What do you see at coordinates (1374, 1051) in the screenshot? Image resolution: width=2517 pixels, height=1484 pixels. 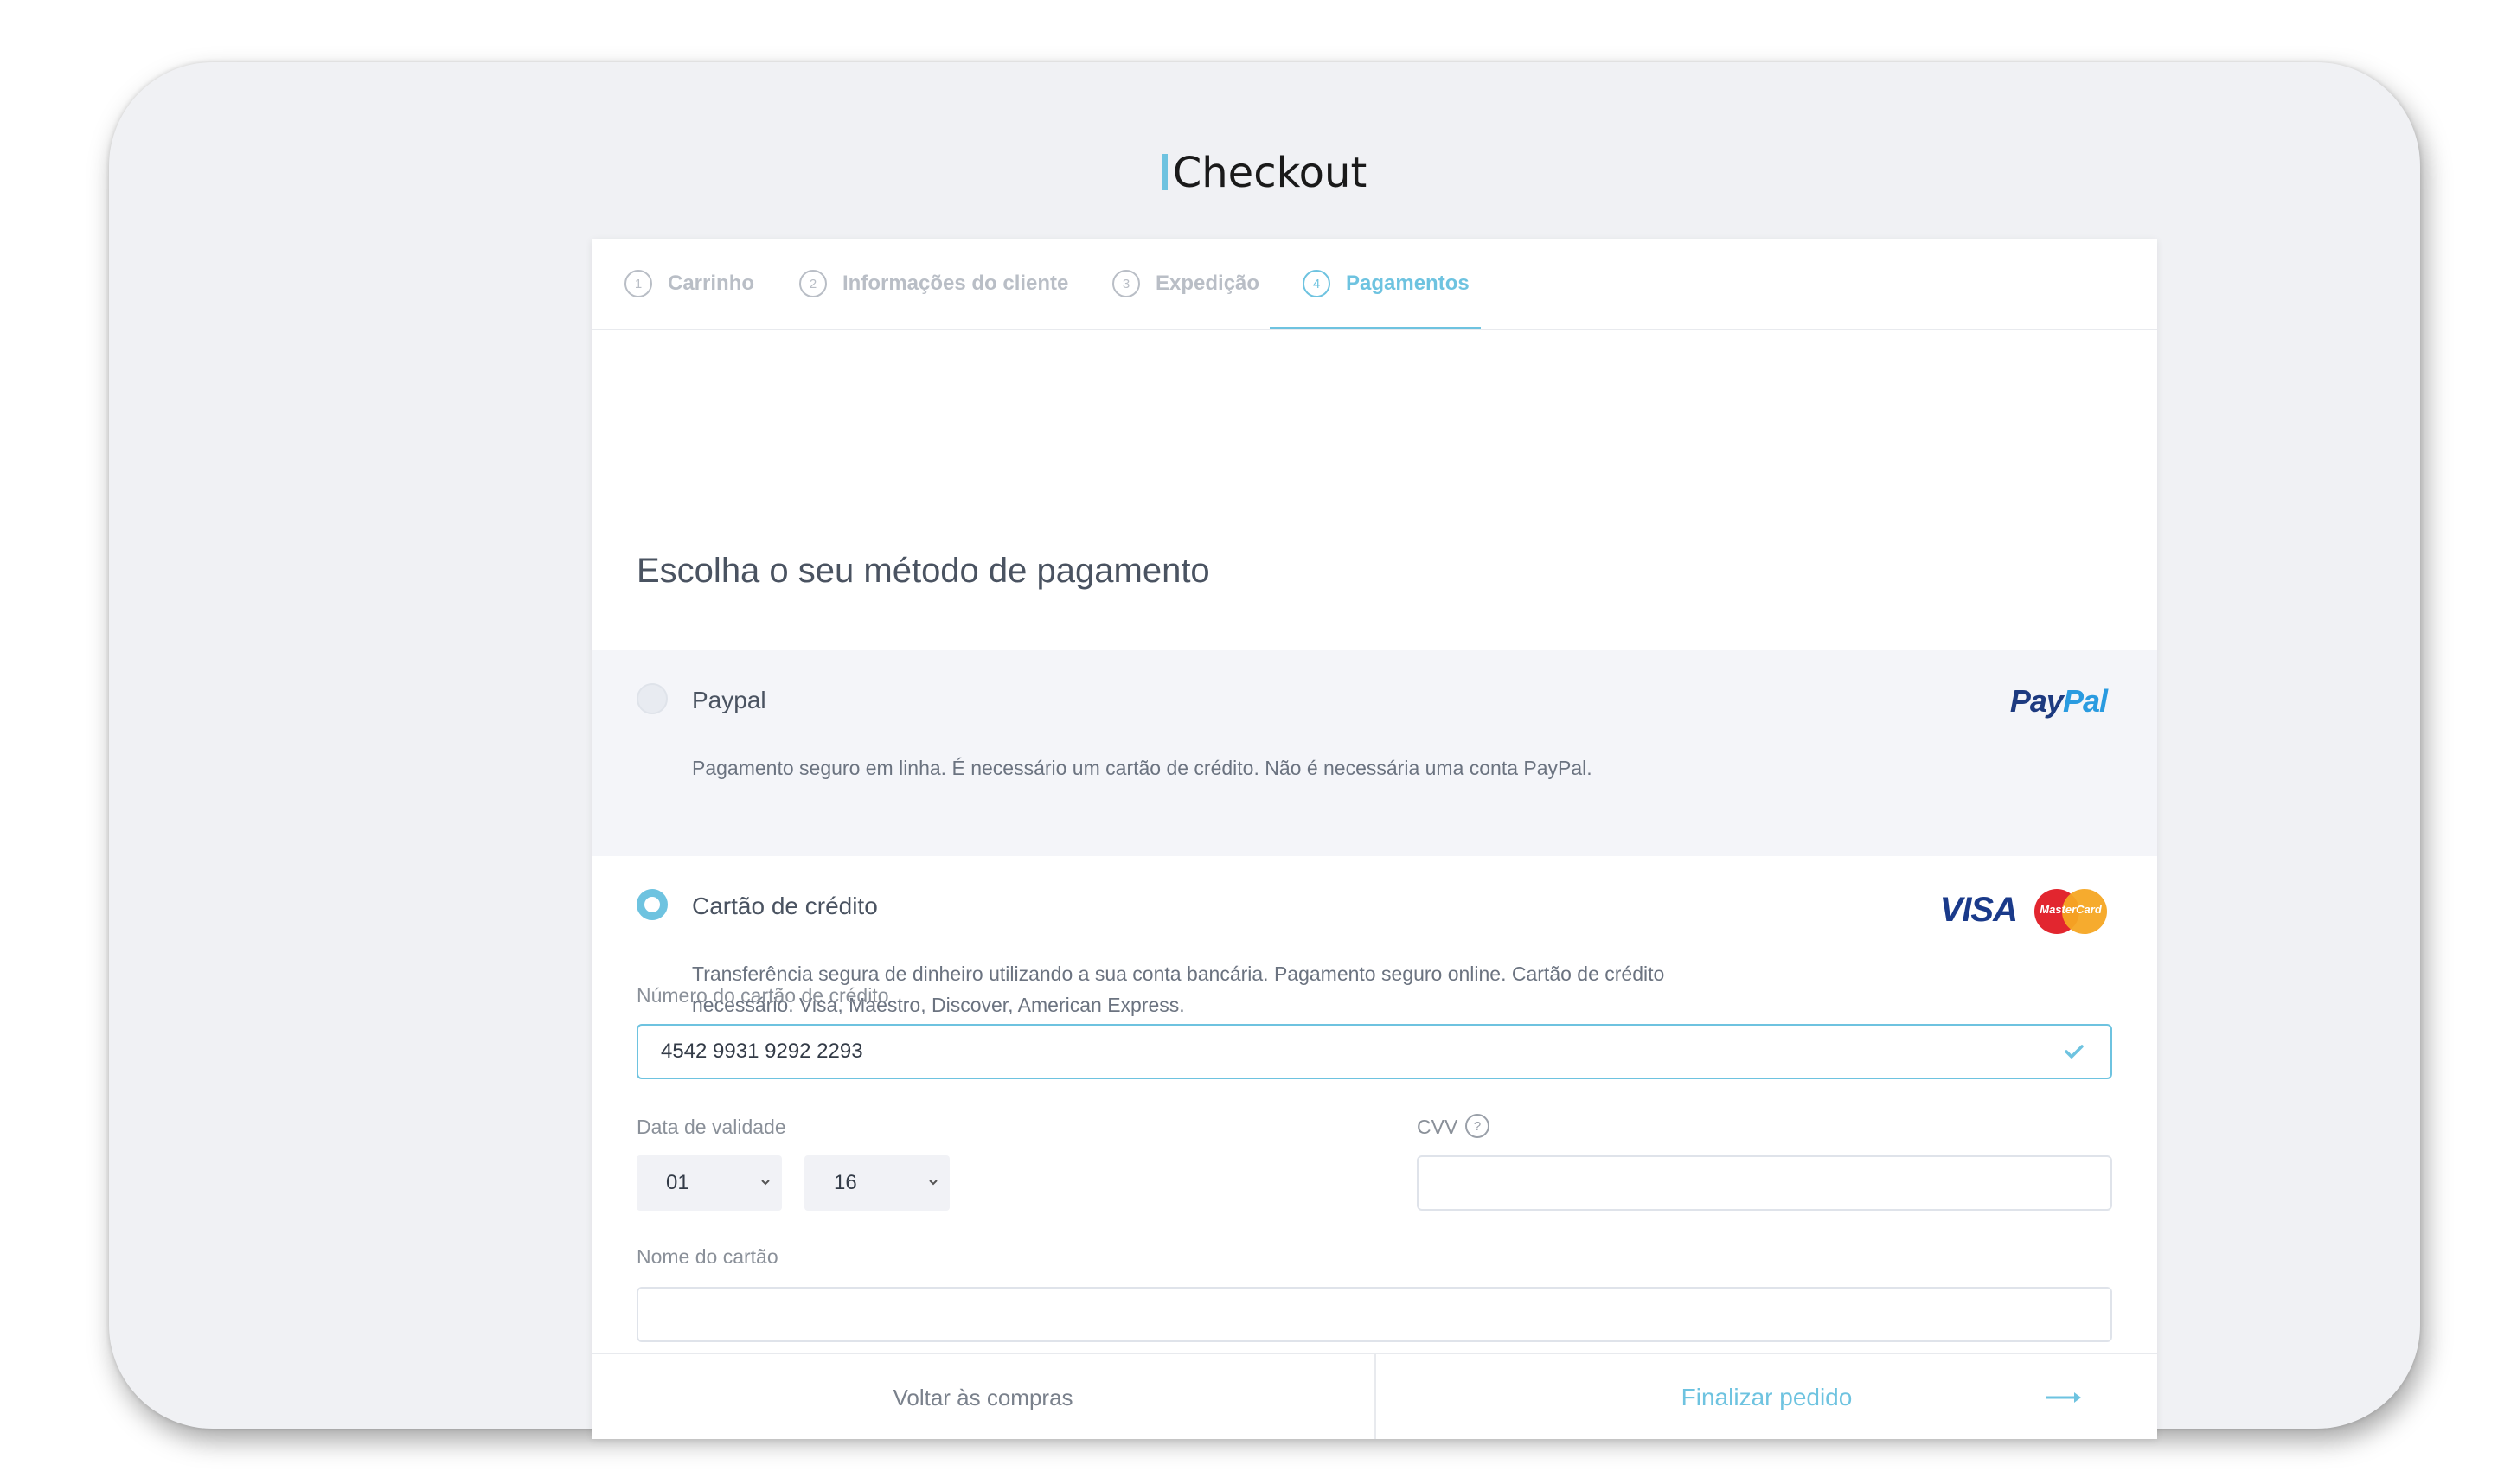 I see `card-number-input: 4542 9931 9292 2293` at bounding box center [1374, 1051].